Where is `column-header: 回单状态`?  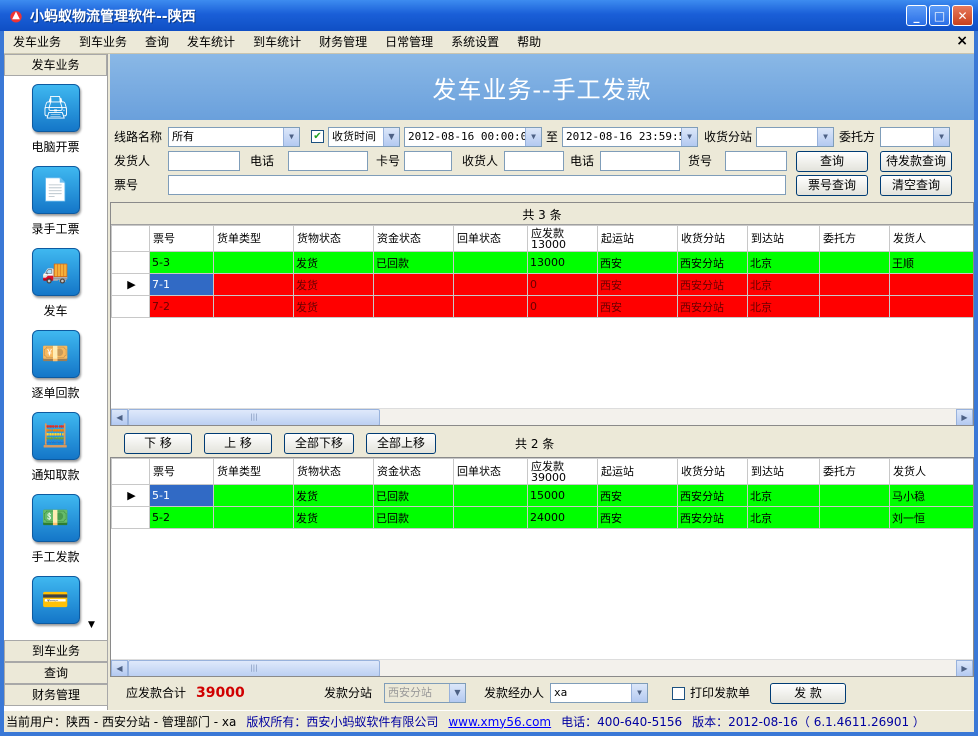
column-header: 回单状态 is located at coordinates (490, 471).